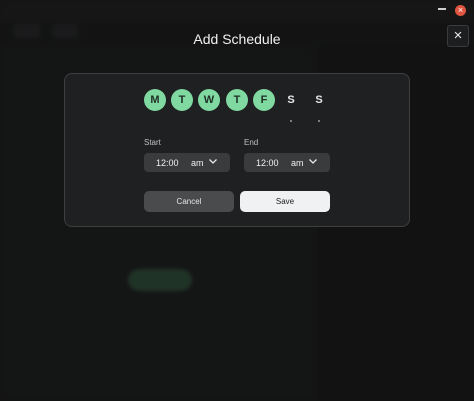  I want to click on start-time-select: 12:00 am, so click(187, 162).